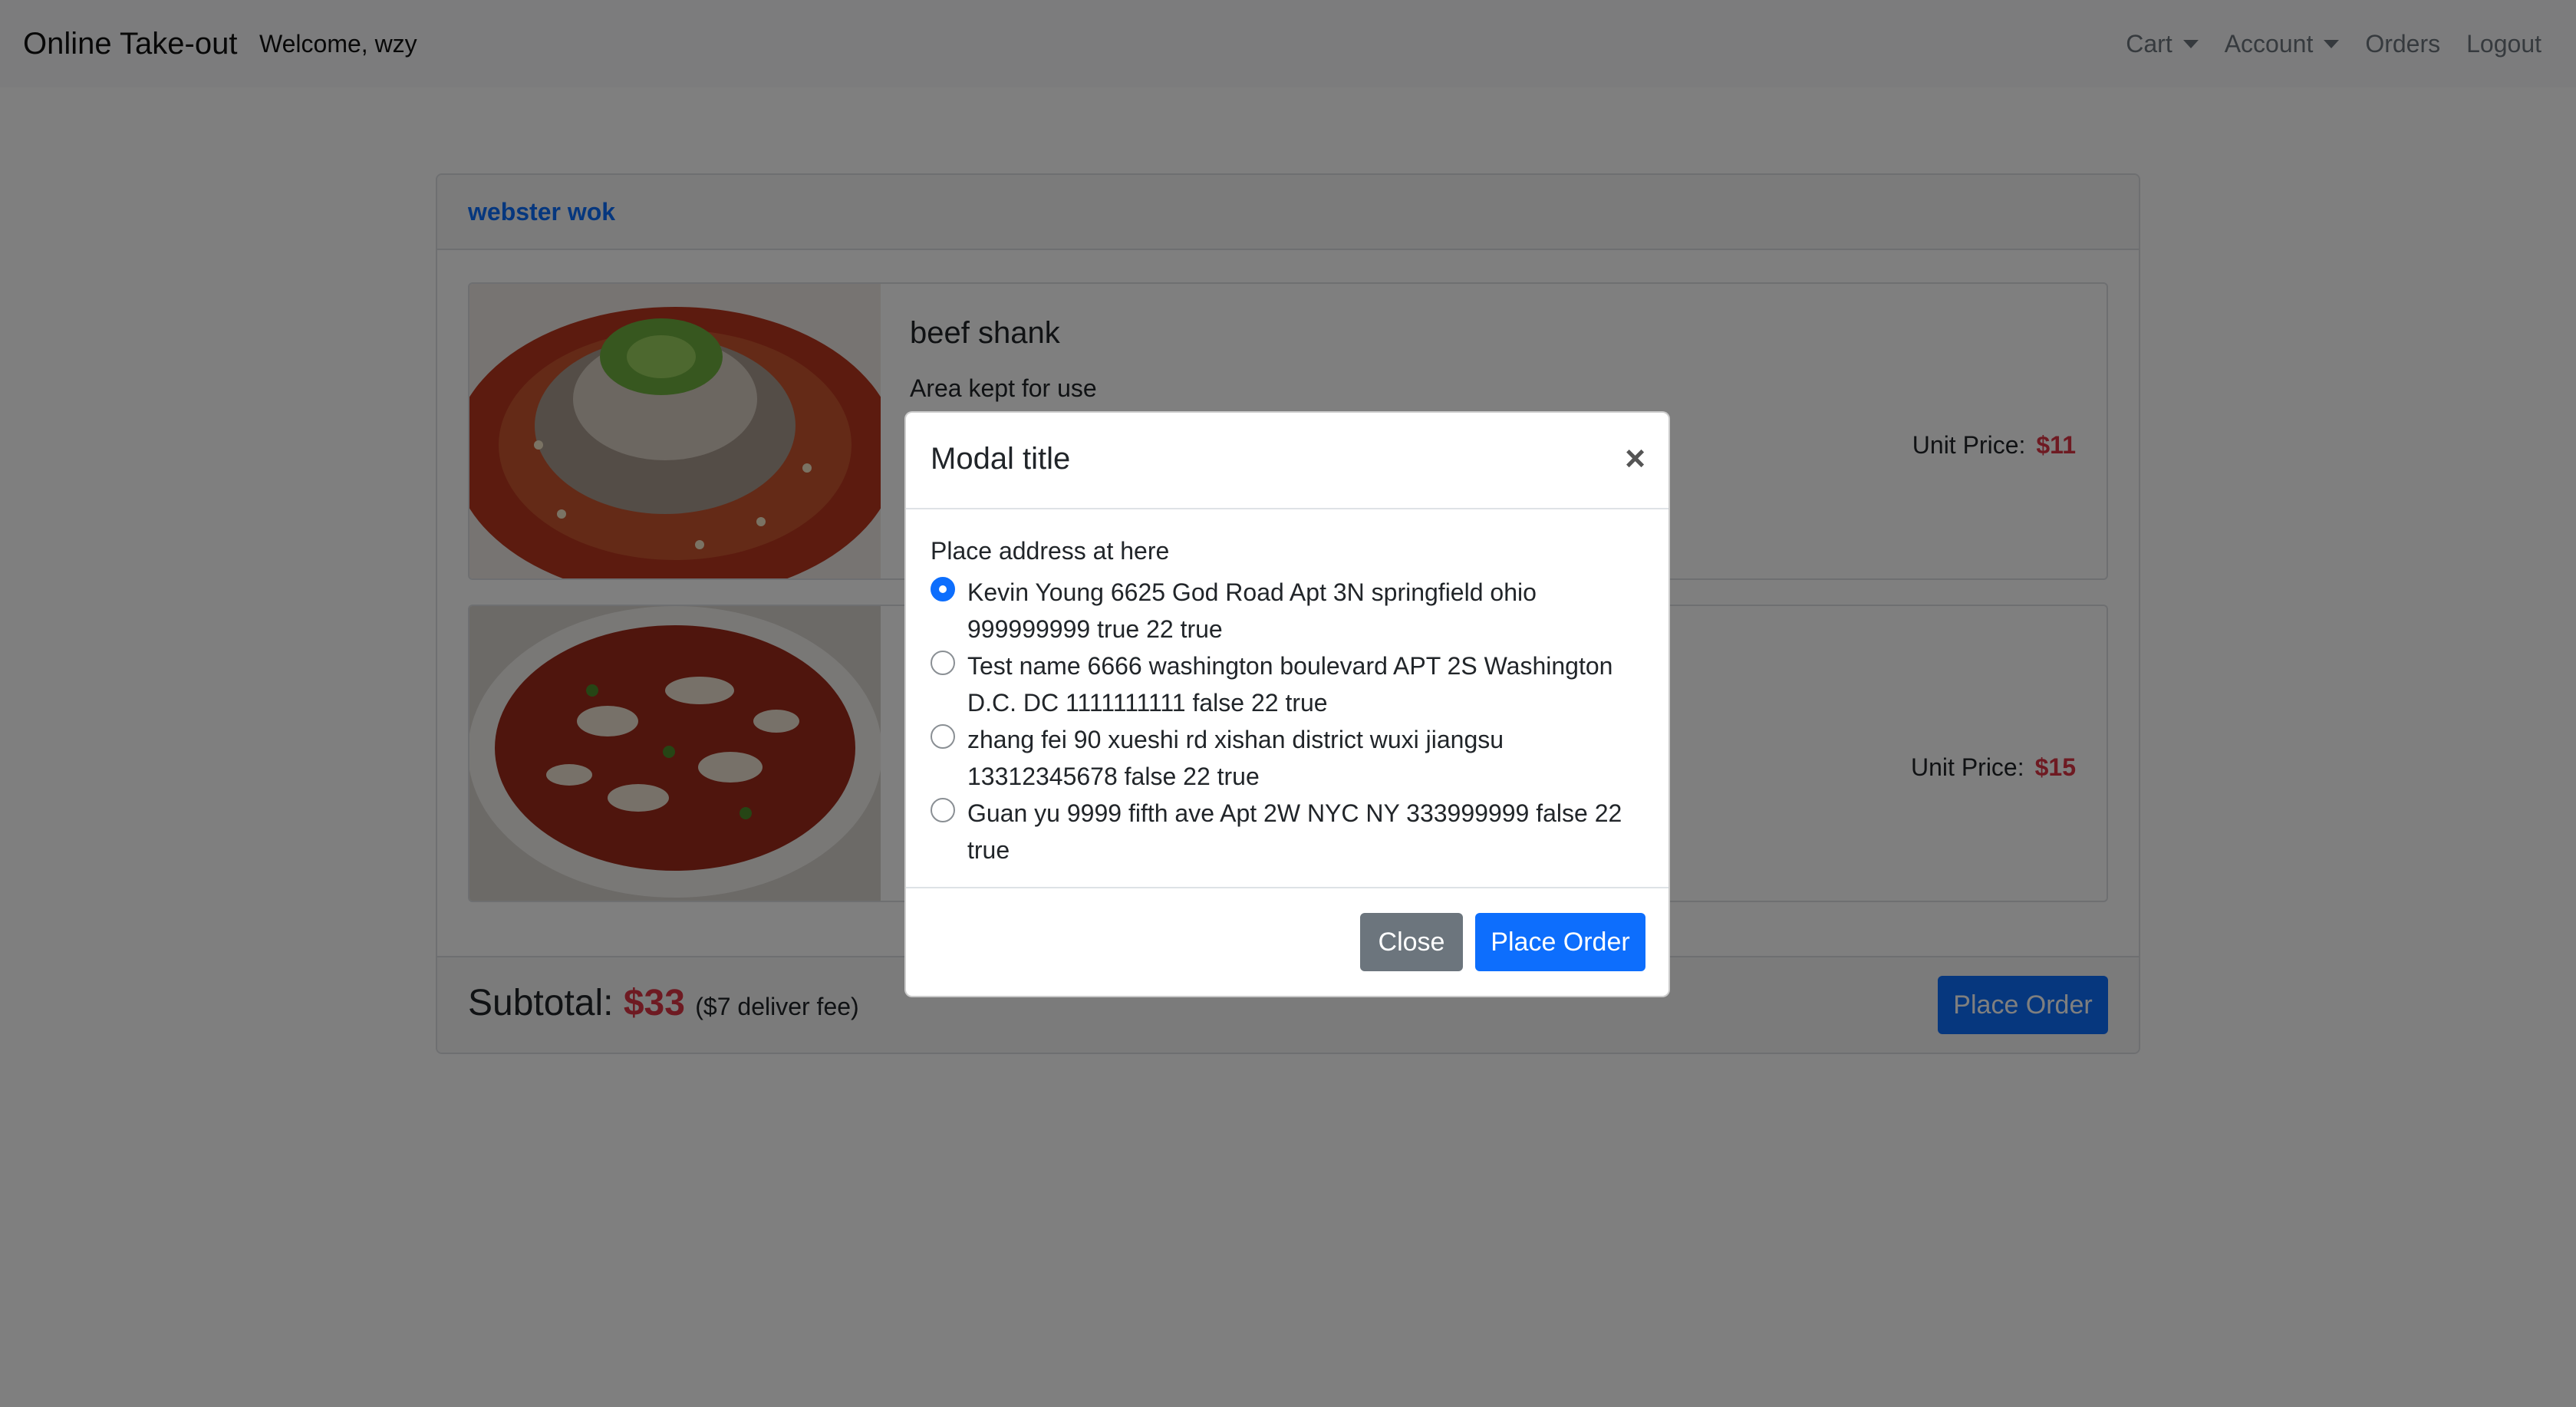  What do you see at coordinates (1287, 942) in the screenshot?
I see `modal-footer: Close Place Order` at bounding box center [1287, 942].